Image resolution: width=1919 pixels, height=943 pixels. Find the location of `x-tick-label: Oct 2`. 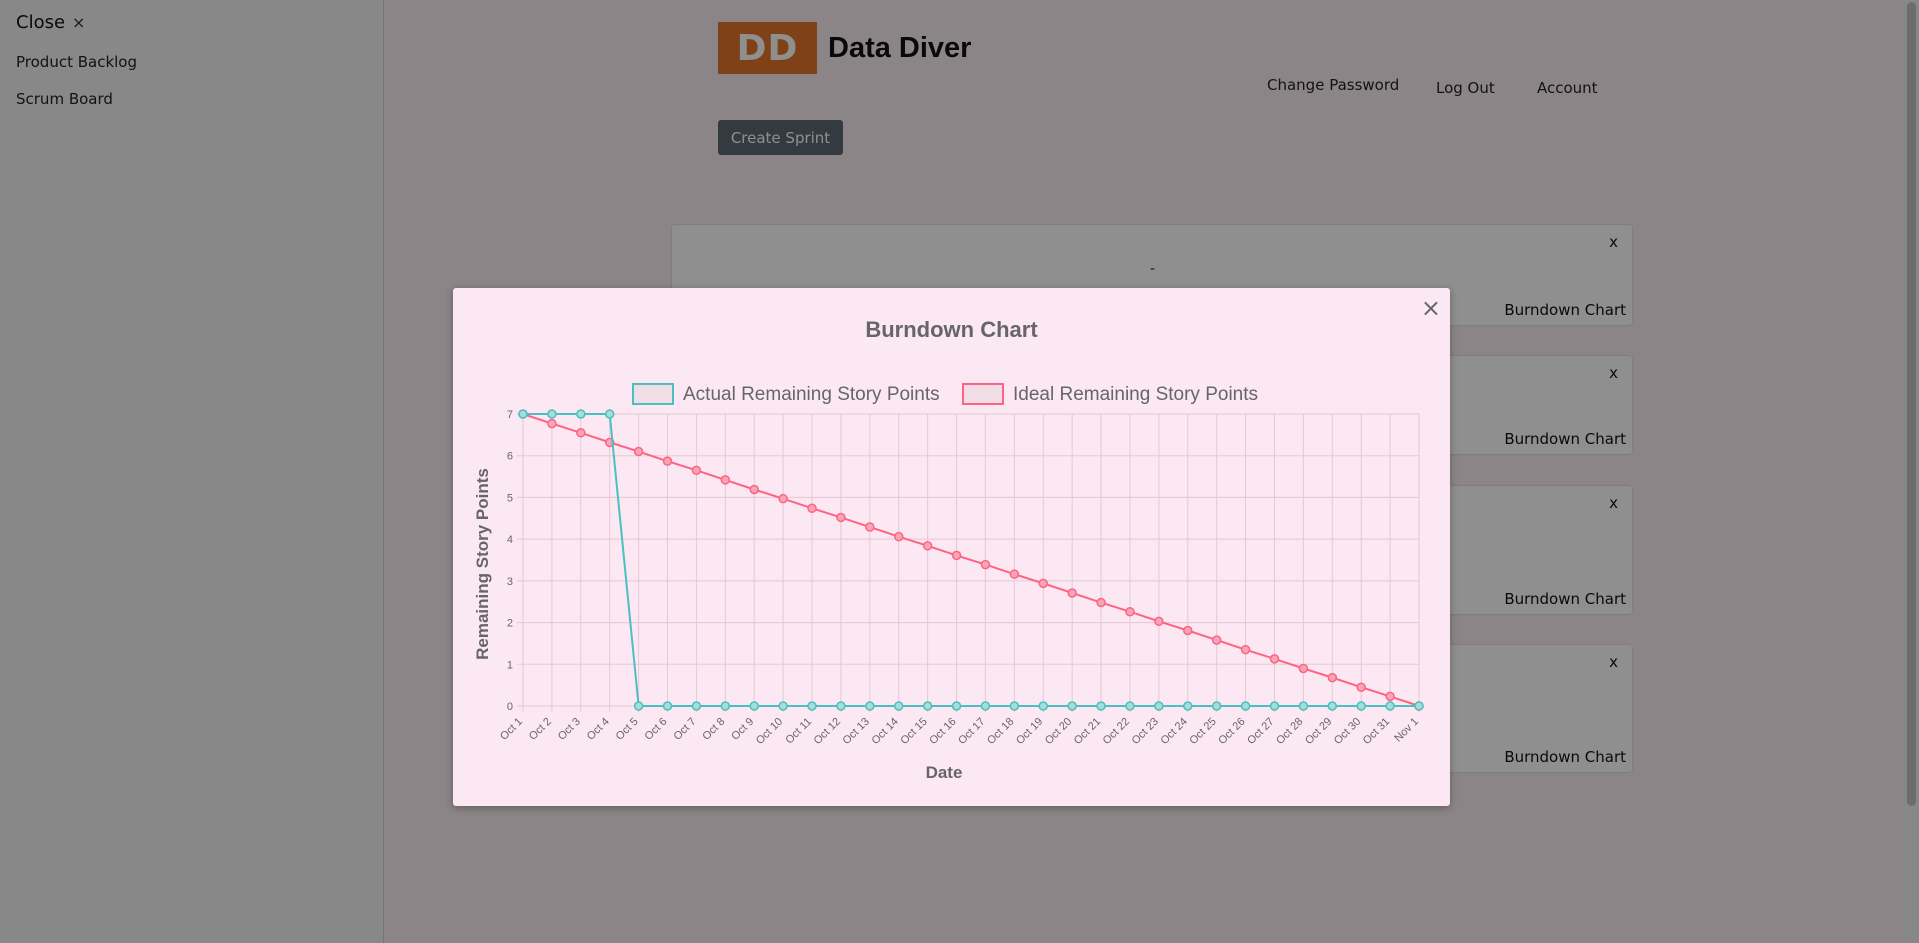

x-tick-label: Oct 2 is located at coordinates (540, 729).